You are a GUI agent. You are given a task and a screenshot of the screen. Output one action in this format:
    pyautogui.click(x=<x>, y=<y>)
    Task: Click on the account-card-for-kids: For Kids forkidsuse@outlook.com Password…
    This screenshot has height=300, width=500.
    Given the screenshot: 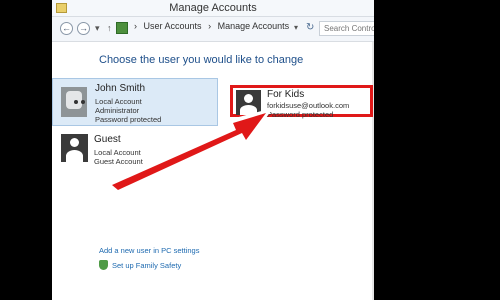 What is the action you would take?
    pyautogui.click(x=301, y=102)
    